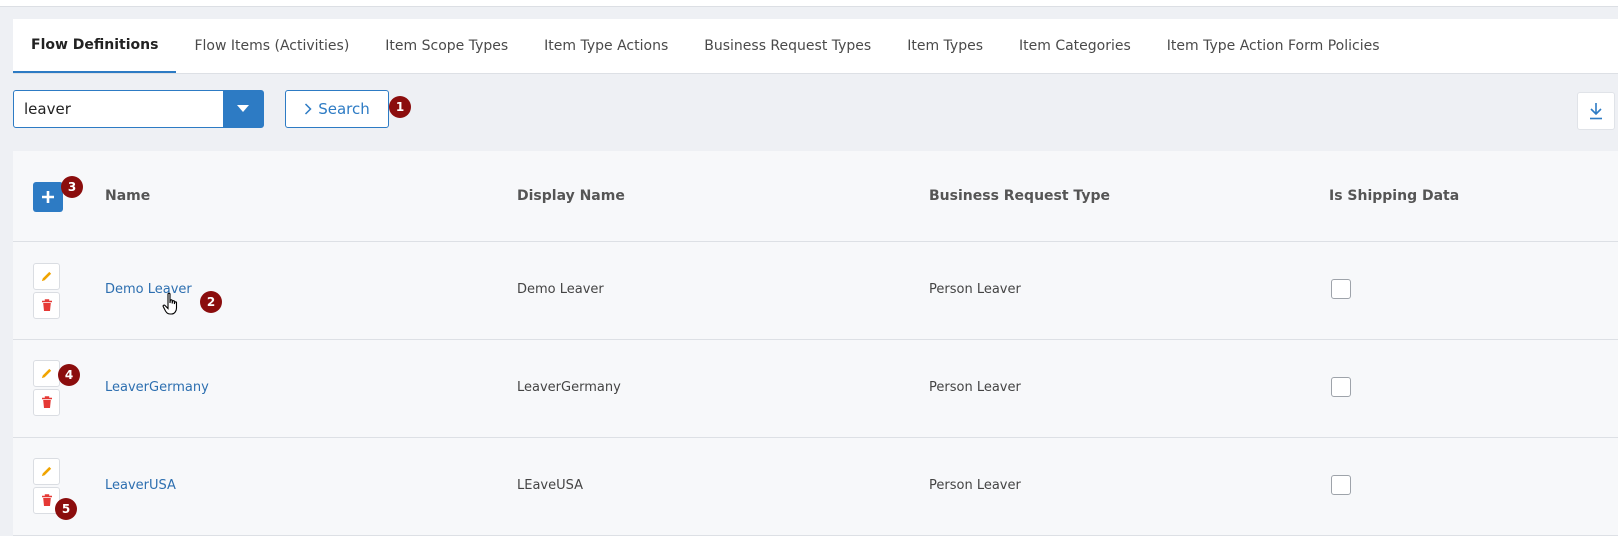 The image size is (1618, 536). I want to click on step-marker-2: 2, so click(211, 302).